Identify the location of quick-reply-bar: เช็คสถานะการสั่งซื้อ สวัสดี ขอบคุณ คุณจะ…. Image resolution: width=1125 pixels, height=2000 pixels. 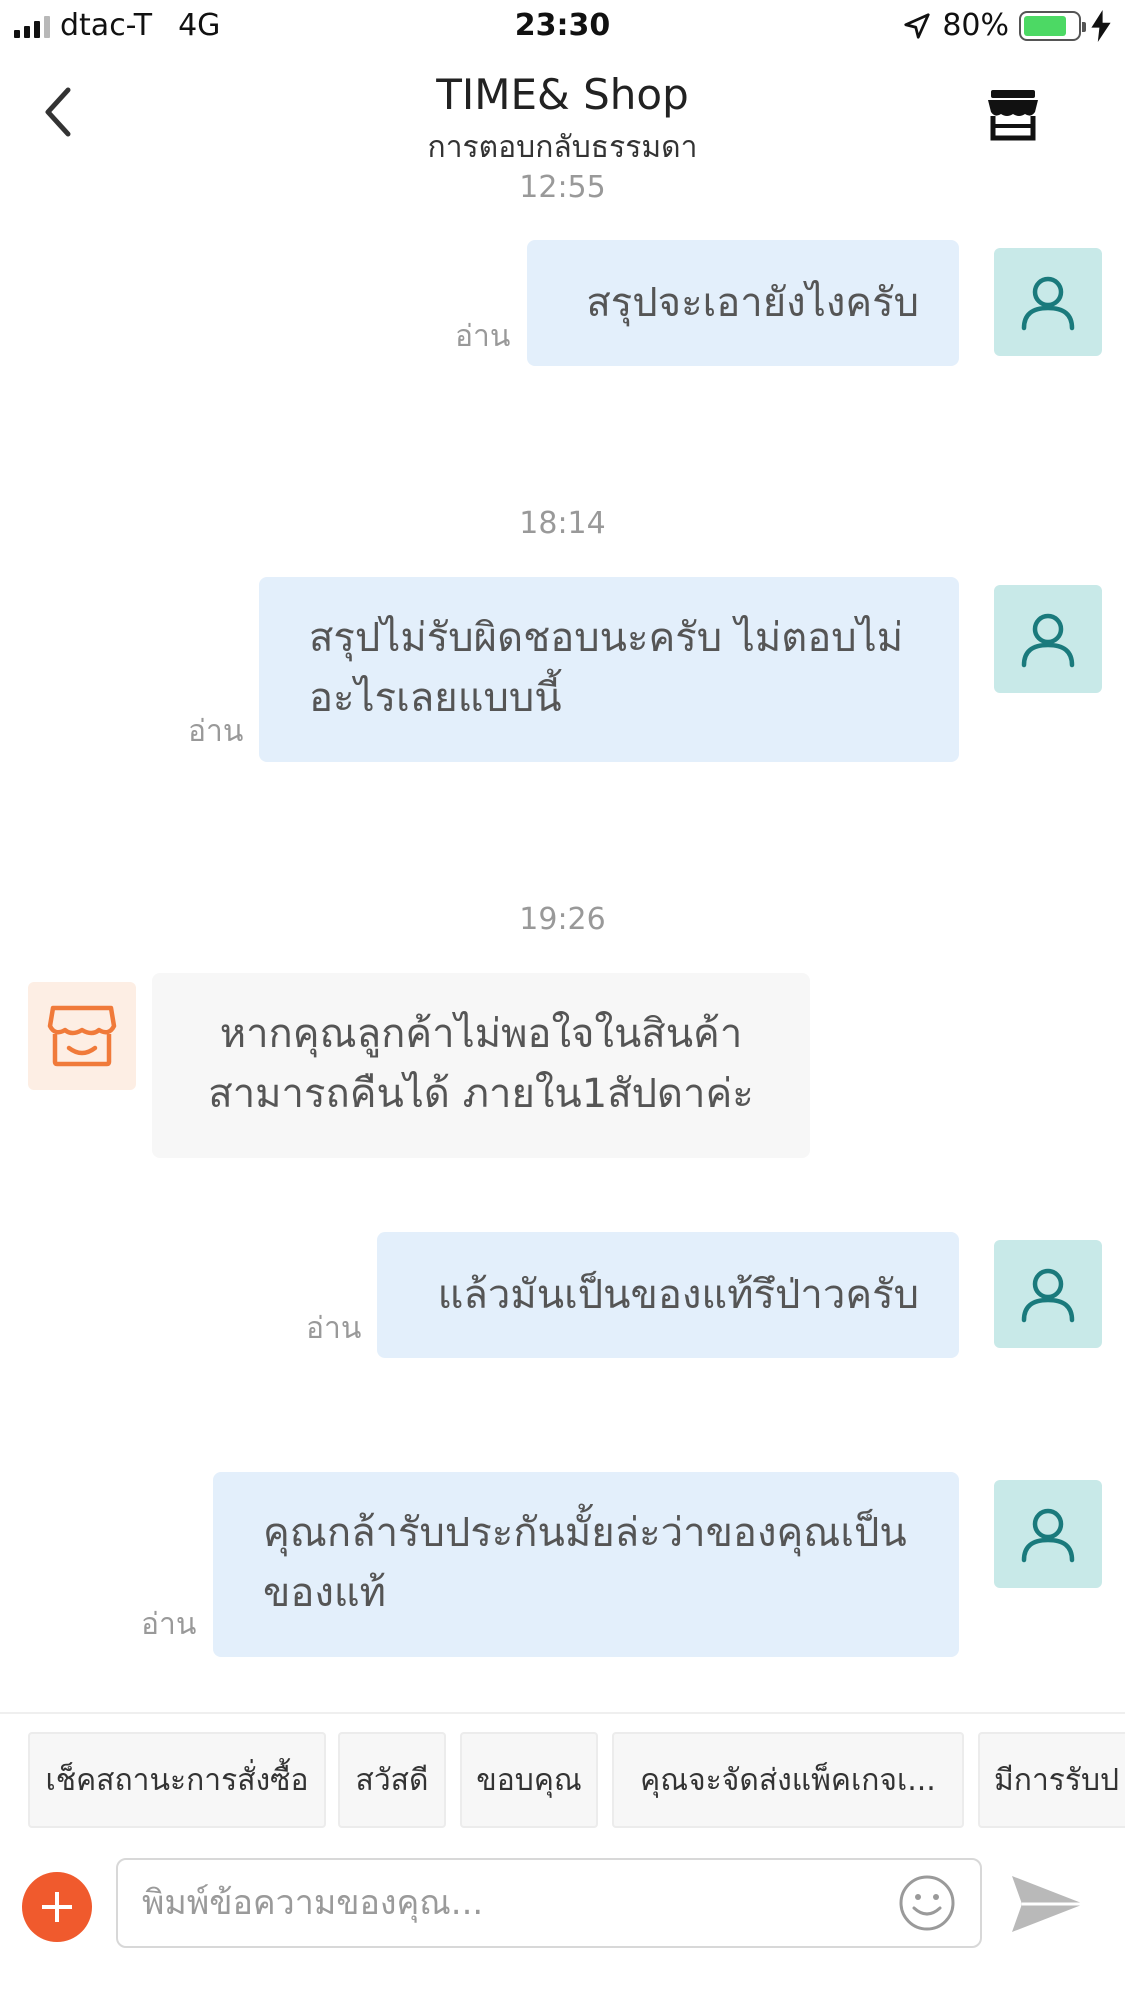
(562, 1777).